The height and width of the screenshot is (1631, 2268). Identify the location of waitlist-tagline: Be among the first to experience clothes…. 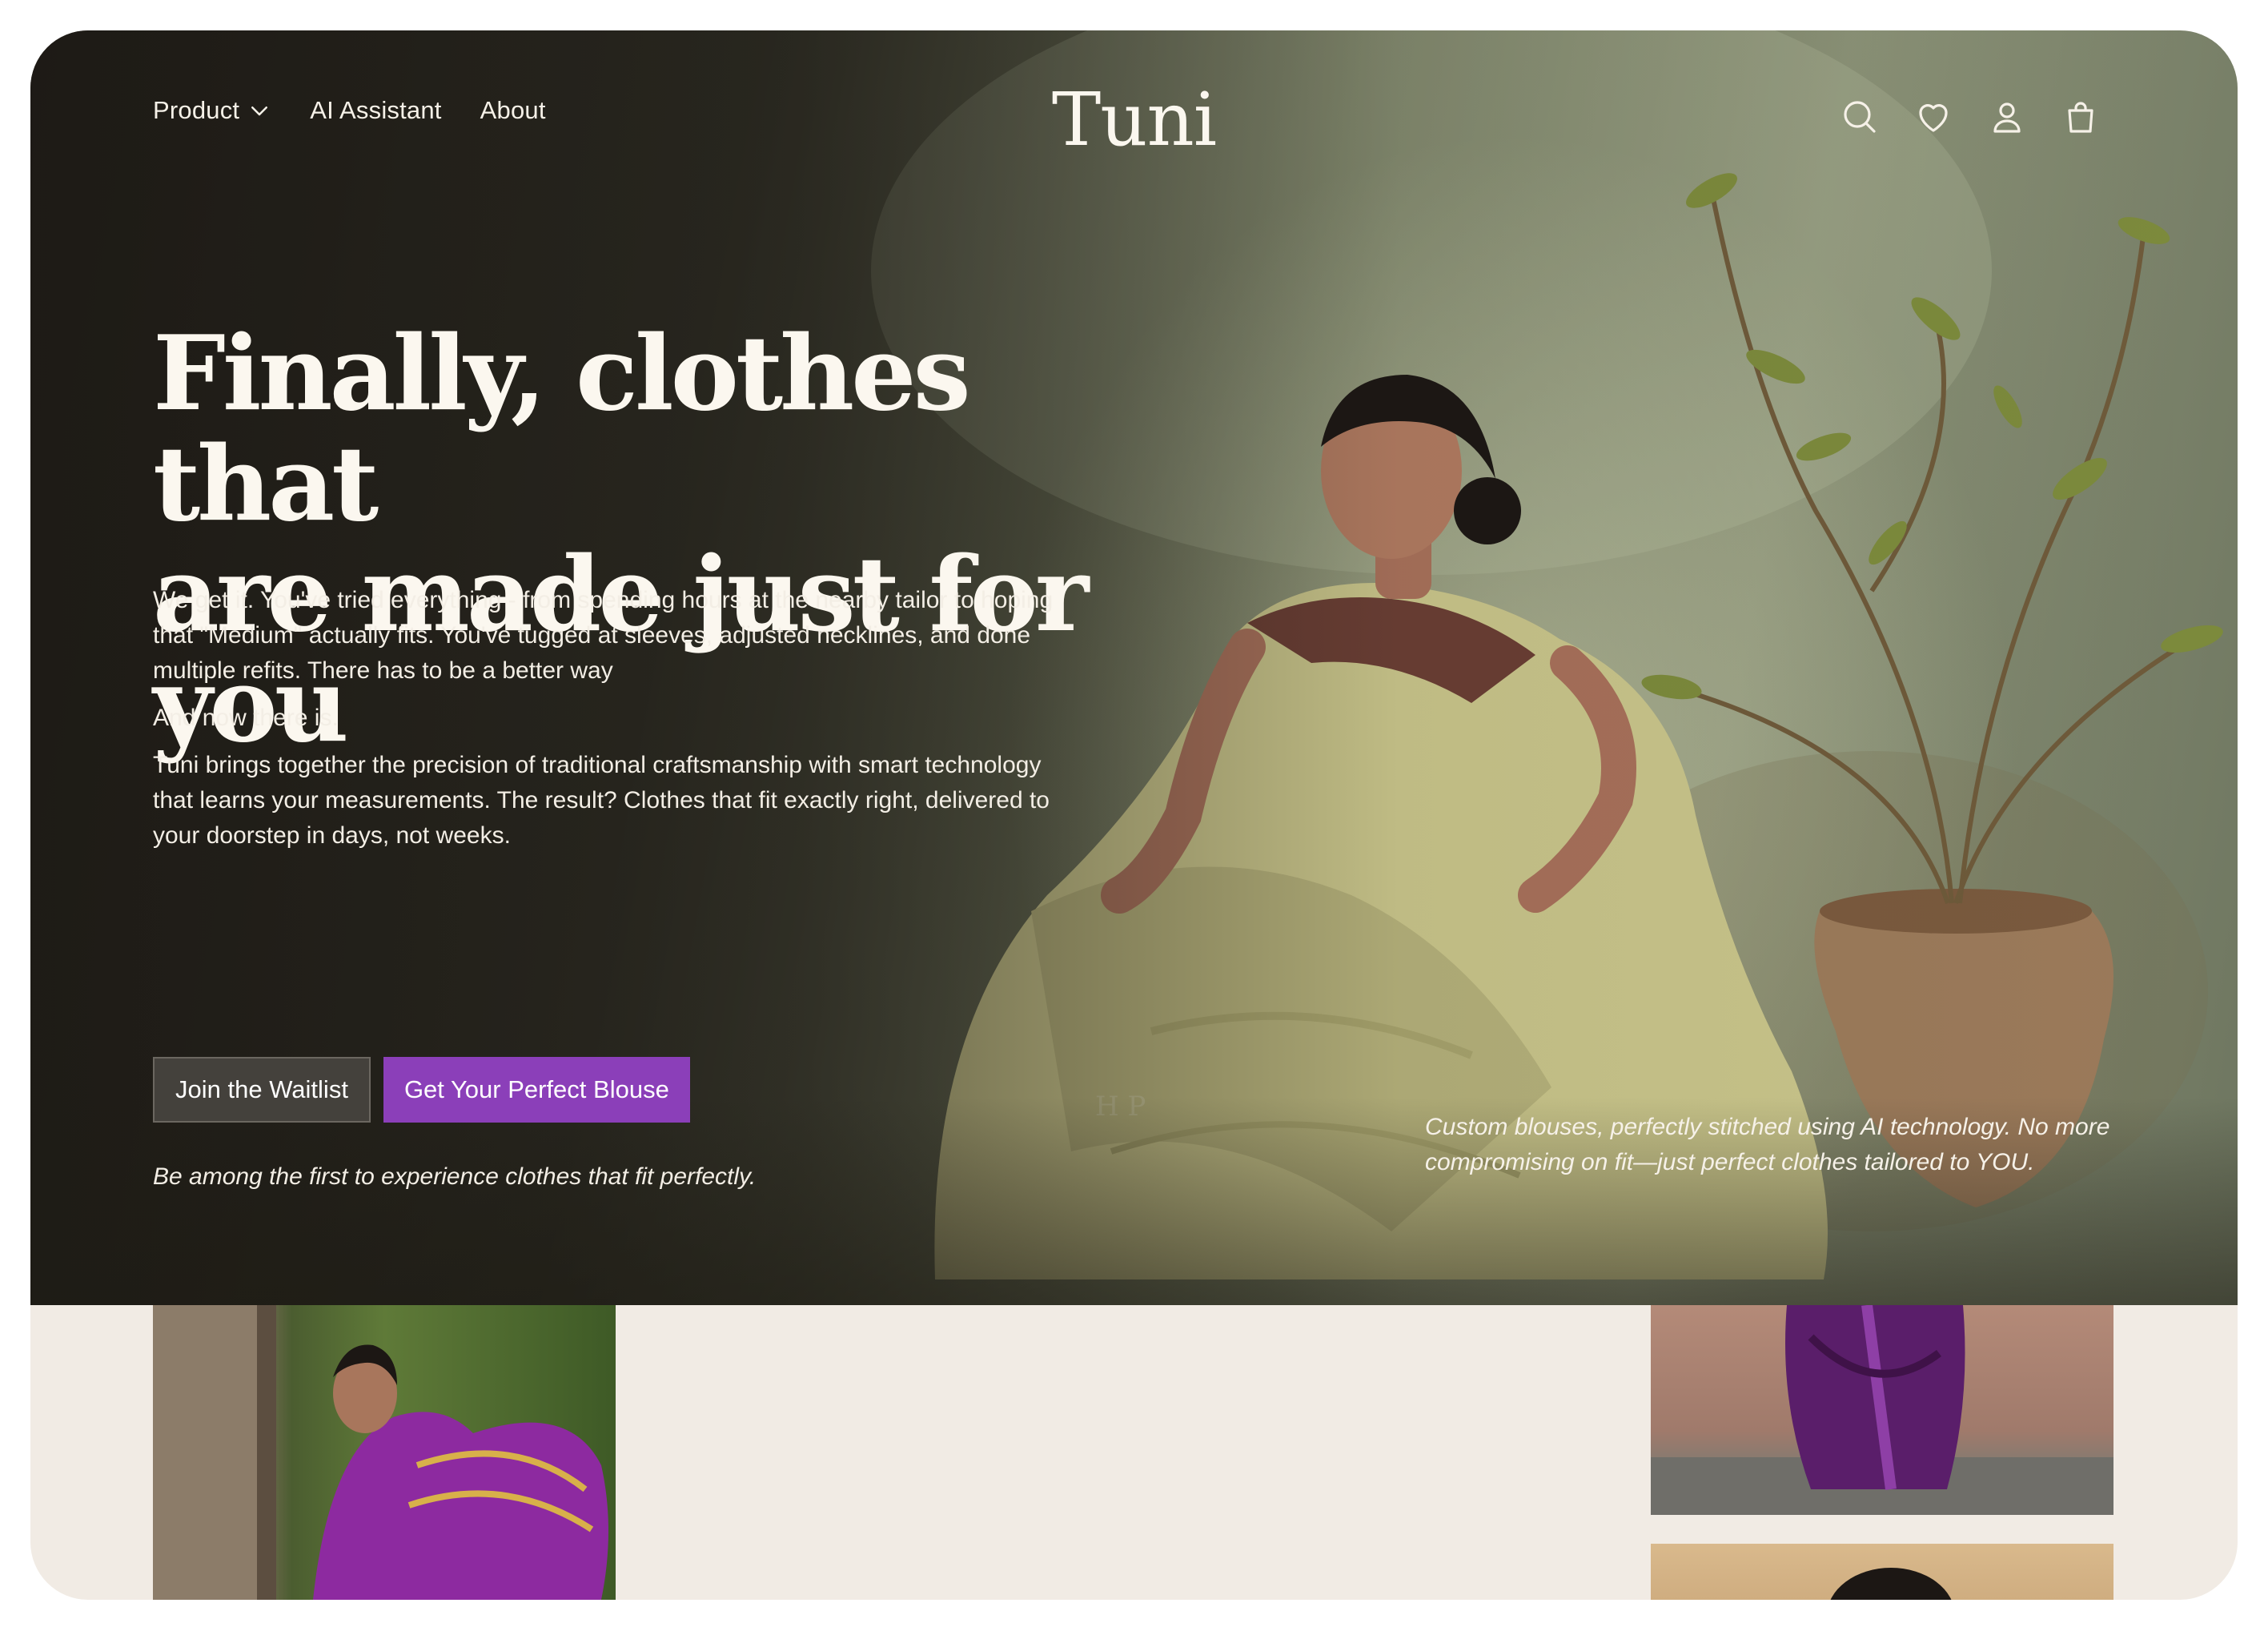
(455, 1176).